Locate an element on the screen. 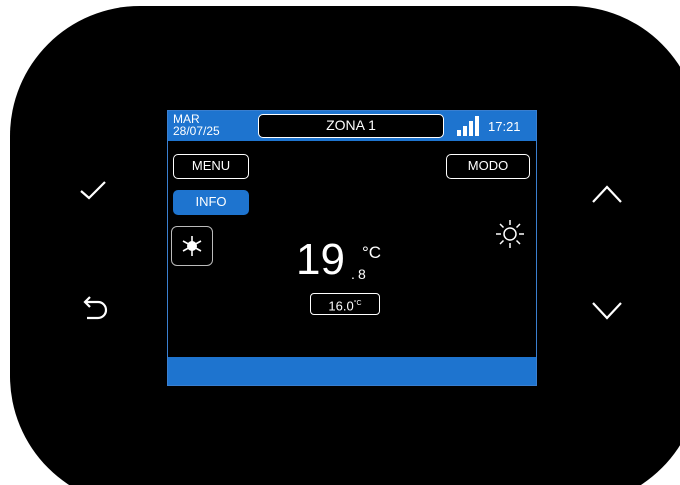 Image resolution: width=680 pixels, height=485 pixels. check-icon is located at coordinates (93, 190).